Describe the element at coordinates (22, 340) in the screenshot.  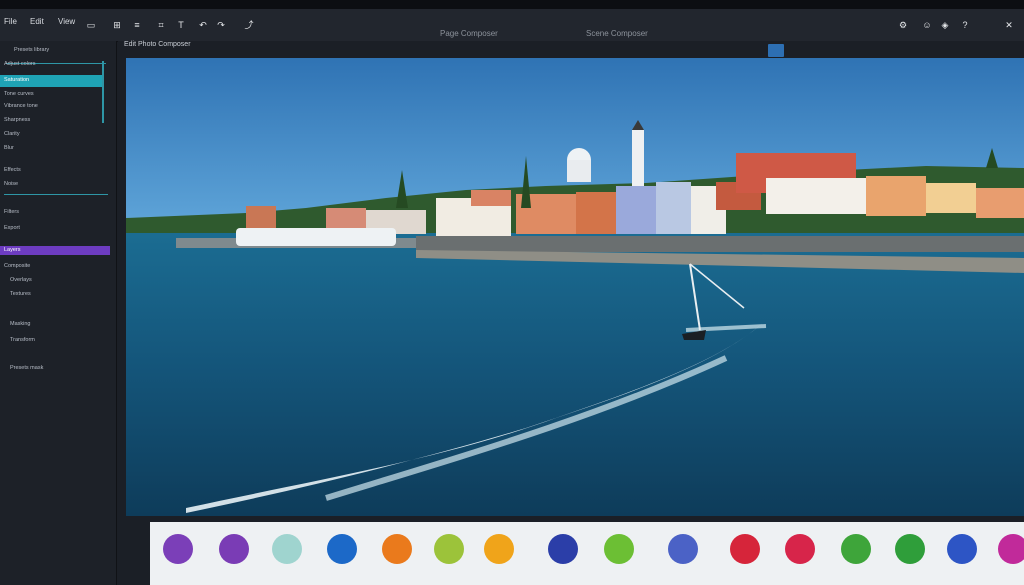
I see `sidebar-item: Transform` at that location.